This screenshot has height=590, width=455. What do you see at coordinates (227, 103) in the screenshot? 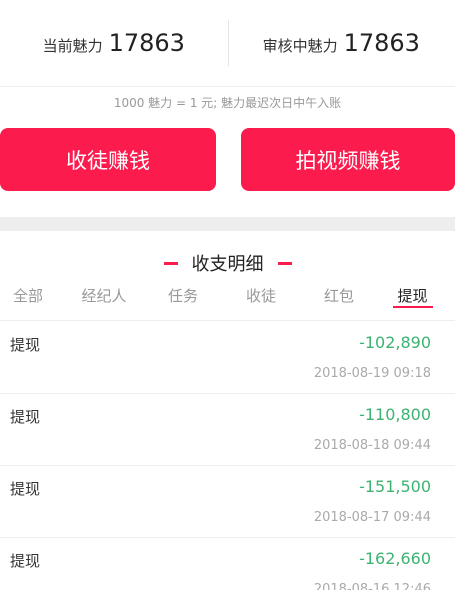
I see `exchange-note: 1000 魅力 = 1 元; 魅力最迟次日中午入账` at bounding box center [227, 103].